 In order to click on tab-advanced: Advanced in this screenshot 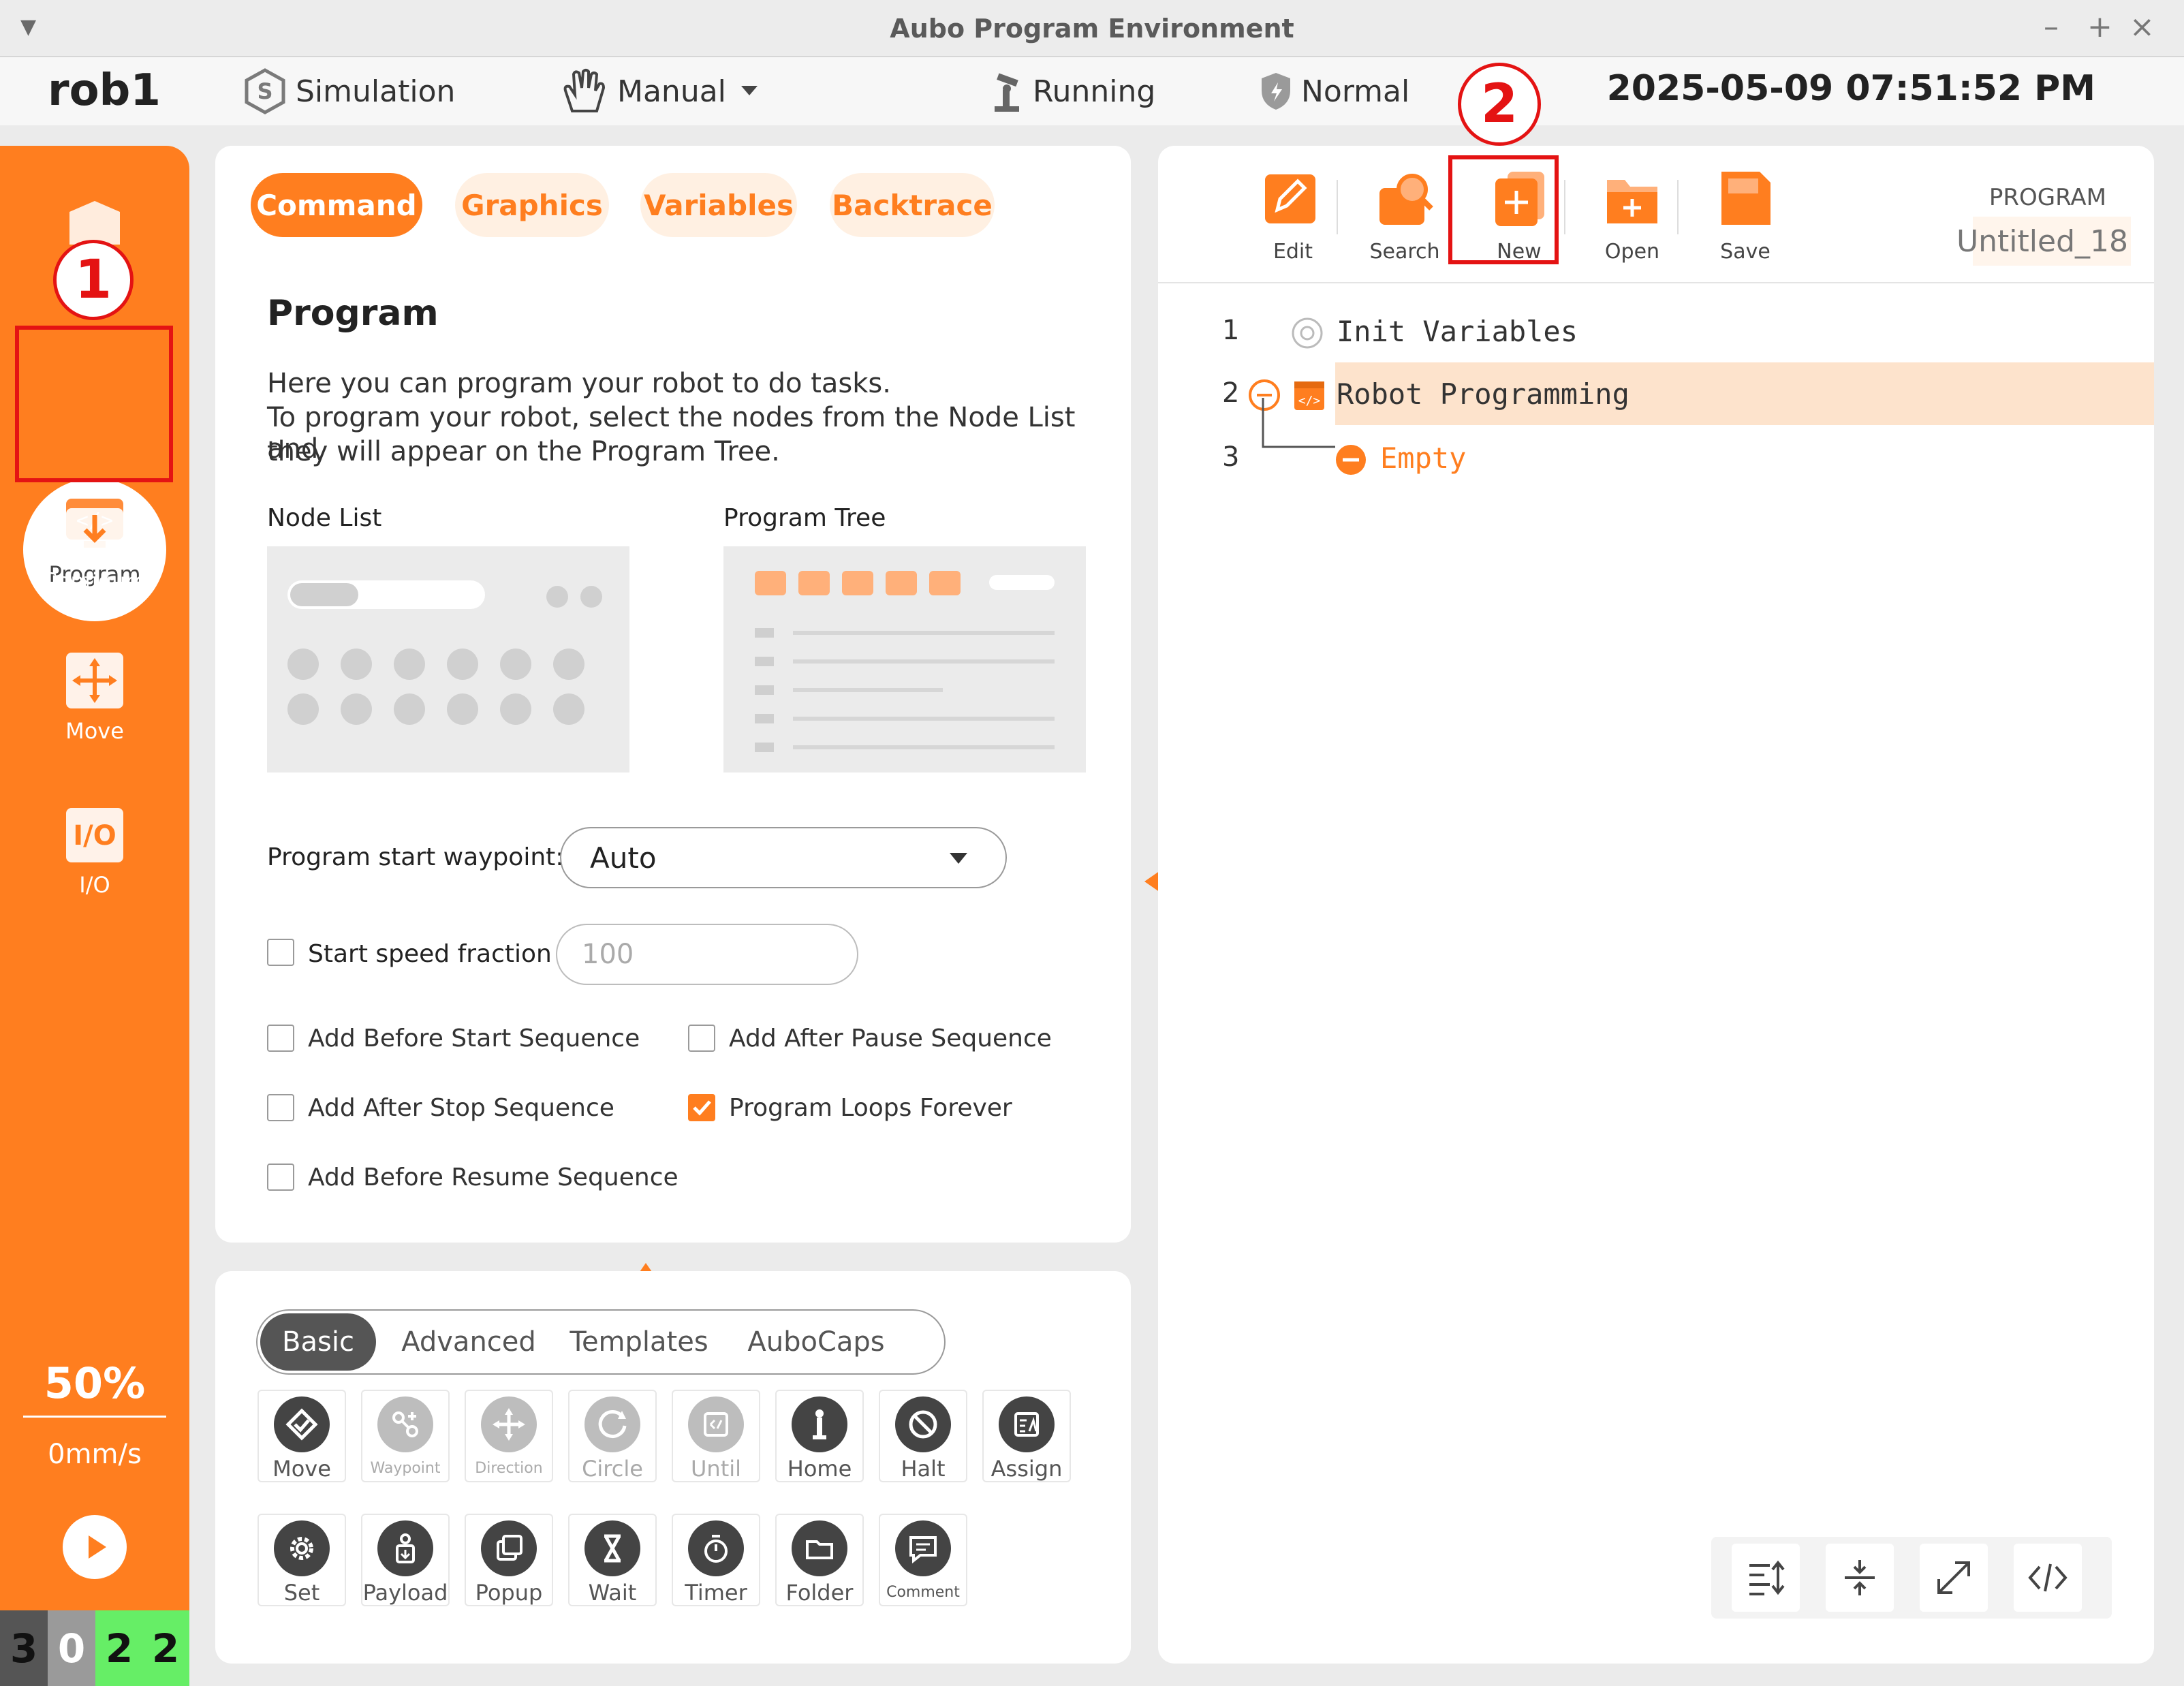, I will do `click(469, 1342)`.